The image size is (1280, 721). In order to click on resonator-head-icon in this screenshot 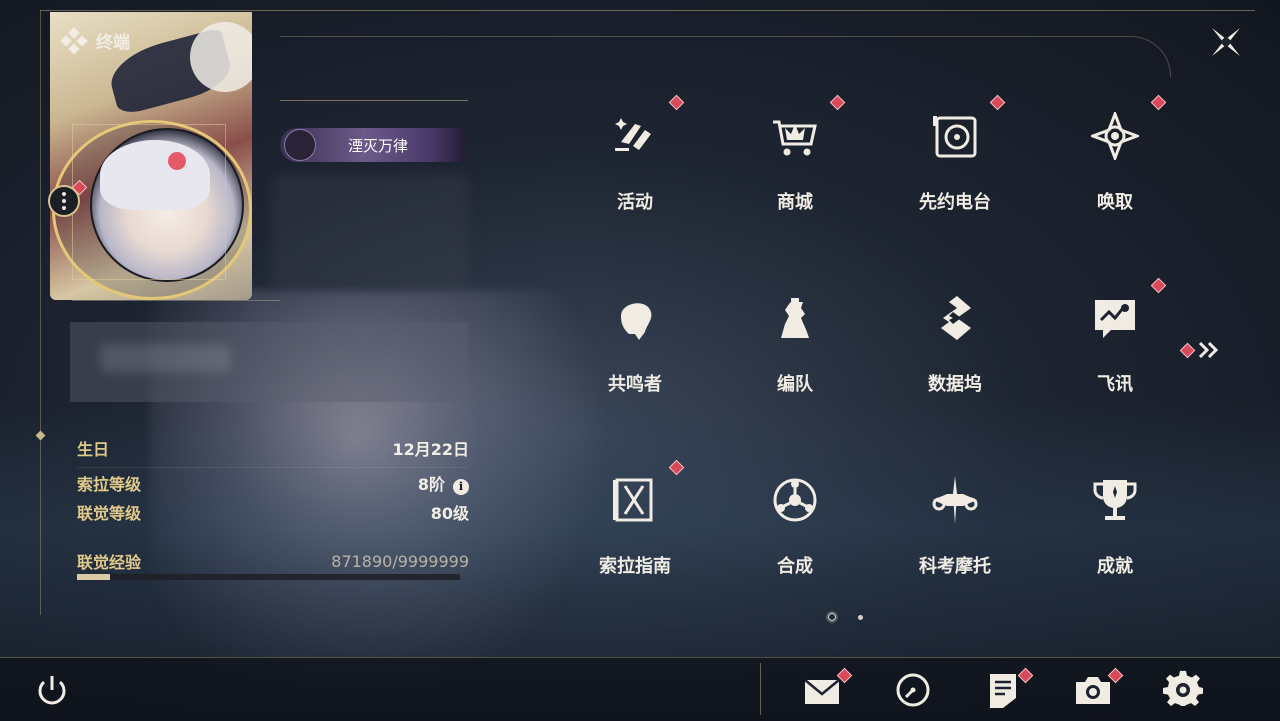, I will do `click(636, 321)`.